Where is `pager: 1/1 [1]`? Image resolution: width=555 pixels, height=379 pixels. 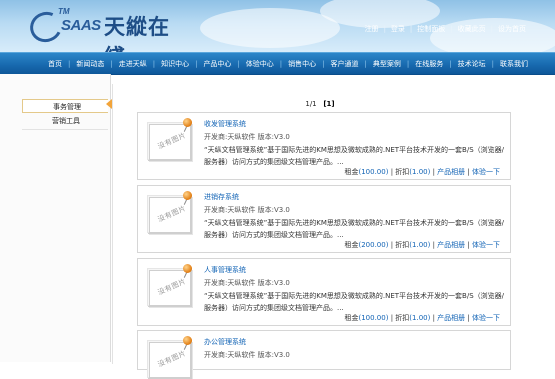 pager: 1/1 [1] is located at coordinates (277, 104).